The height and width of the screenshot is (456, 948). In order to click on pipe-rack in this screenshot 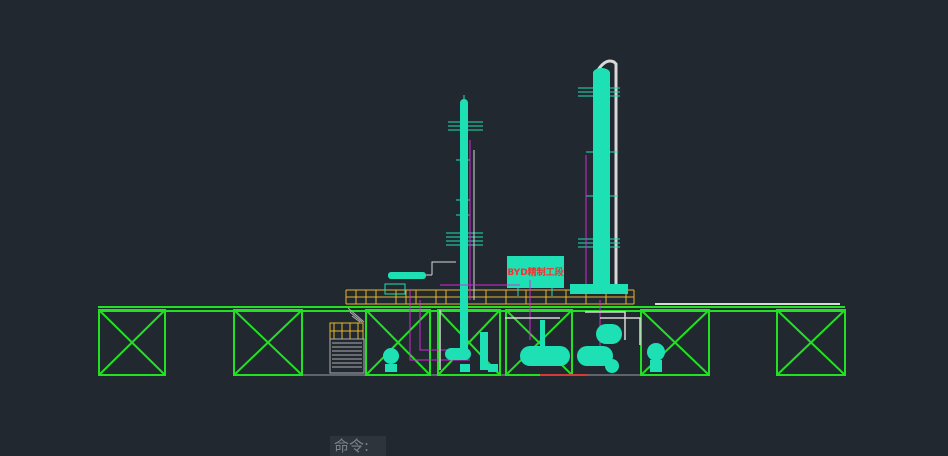, I will do `click(472, 341)`.